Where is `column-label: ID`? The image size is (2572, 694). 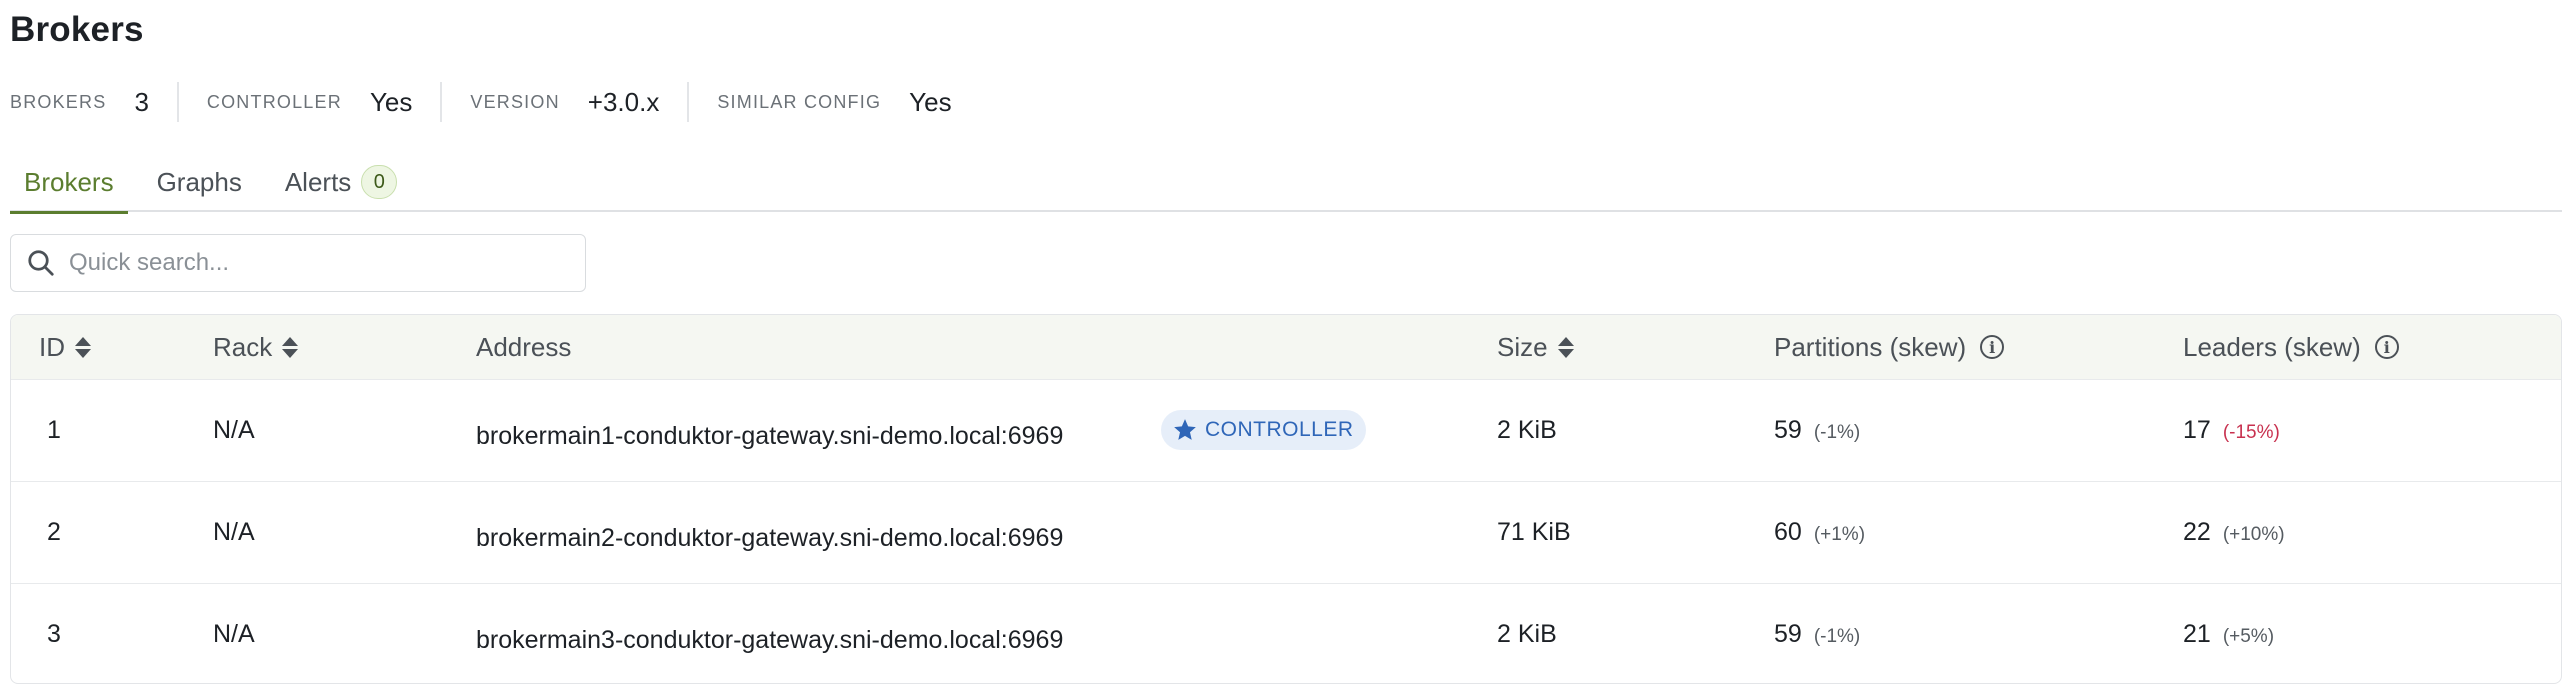
column-label: ID is located at coordinates (52, 346).